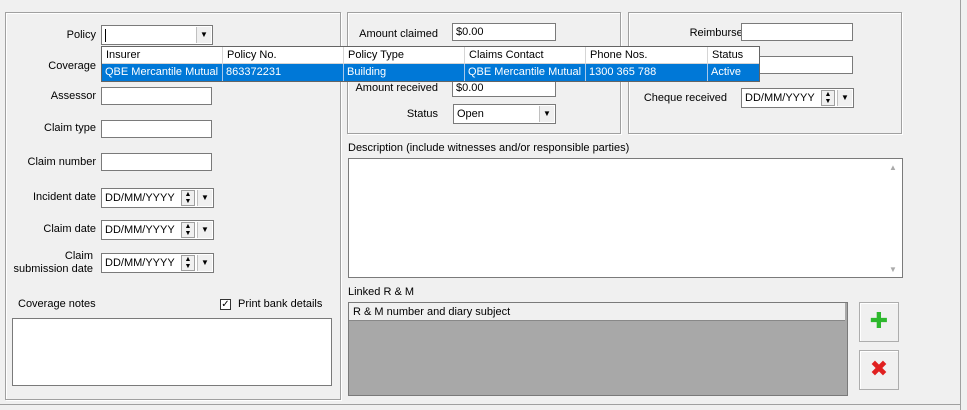 This screenshot has width=967, height=410. What do you see at coordinates (156, 96) in the screenshot?
I see `assessor-field` at bounding box center [156, 96].